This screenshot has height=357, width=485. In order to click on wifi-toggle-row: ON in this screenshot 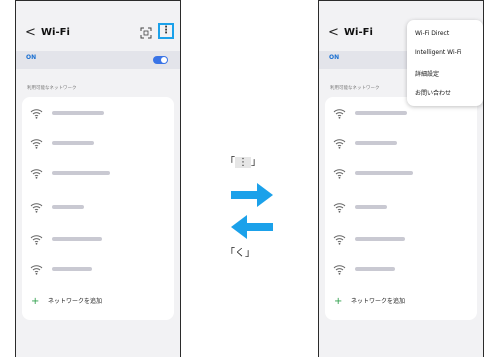, I will do `click(98, 60)`.